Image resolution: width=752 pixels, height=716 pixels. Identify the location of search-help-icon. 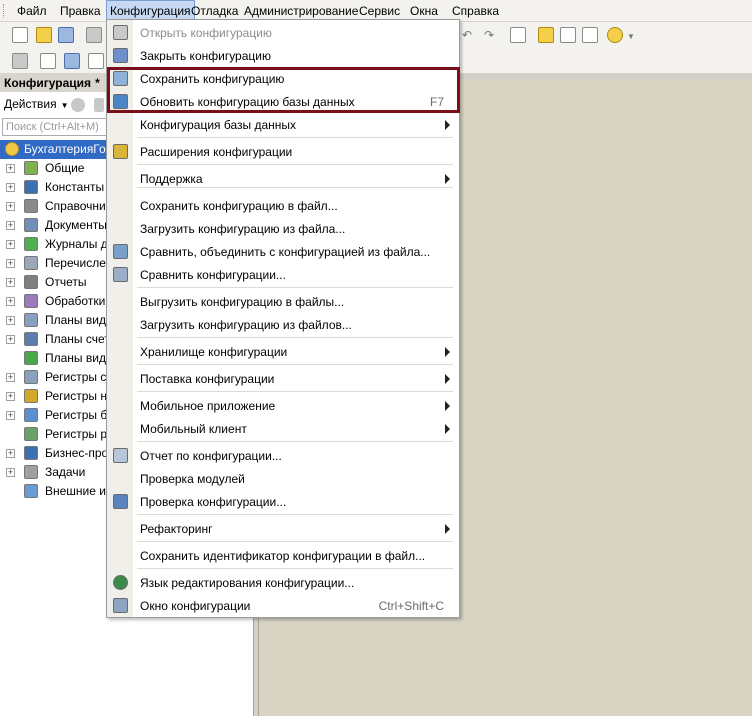
(568, 35).